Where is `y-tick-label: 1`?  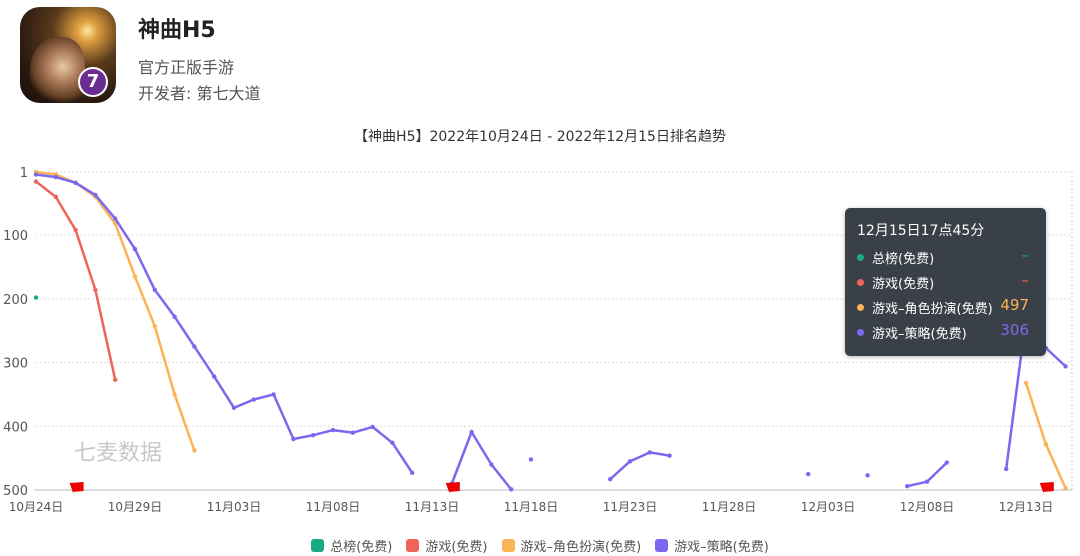
y-tick-label: 1 is located at coordinates (24, 173).